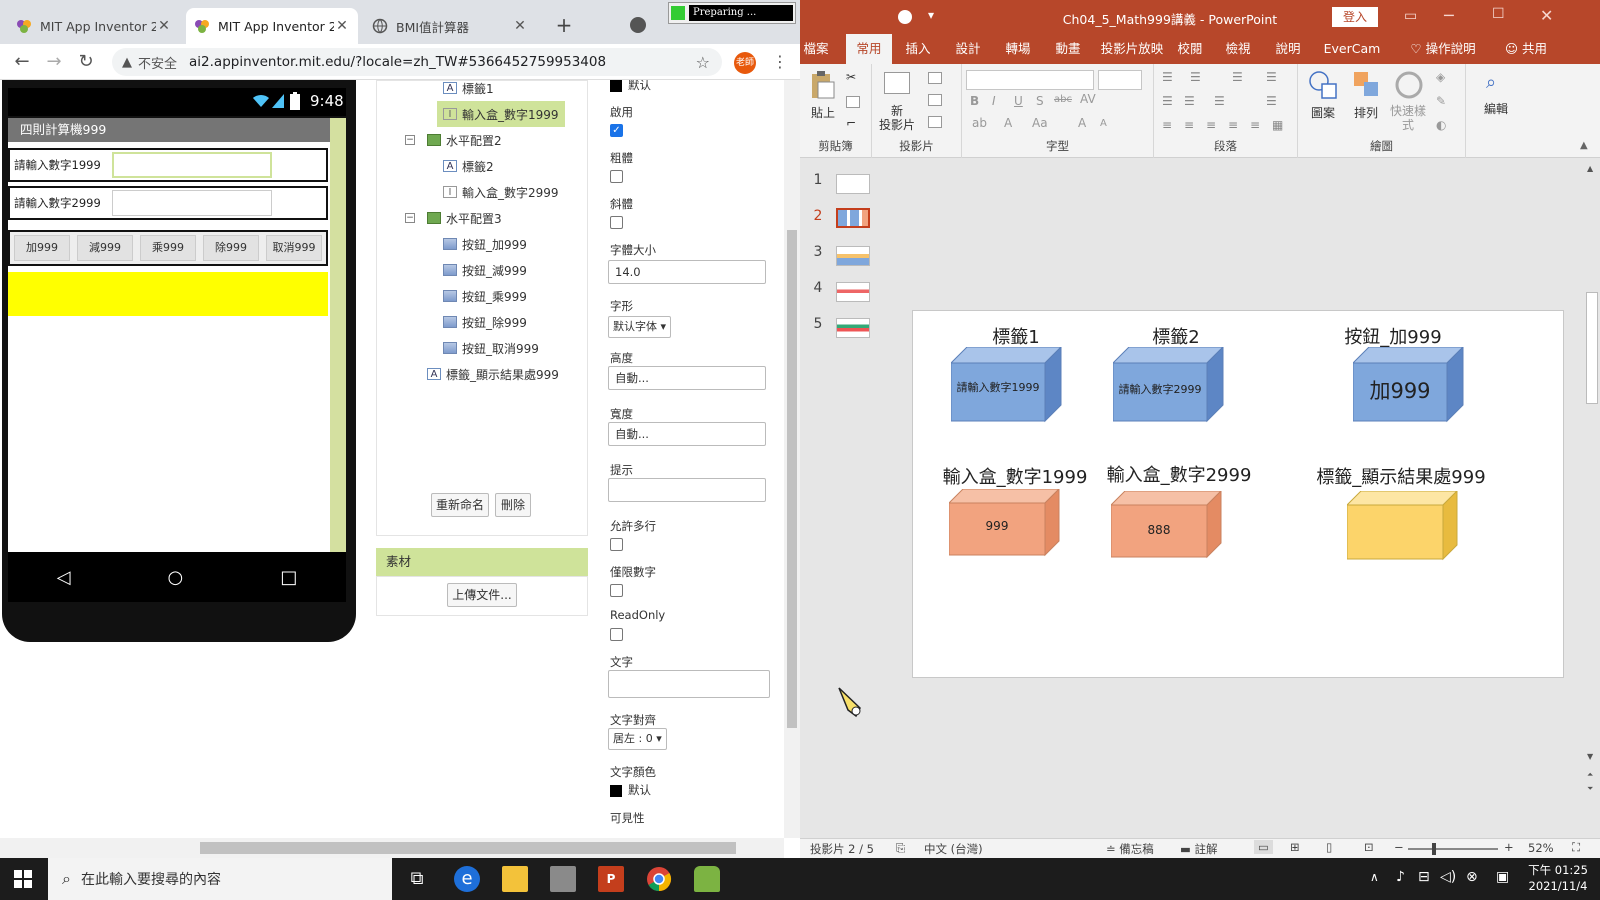 The image size is (1600, 900). I want to click on numbering-icon: ☰, so click(1195, 77).